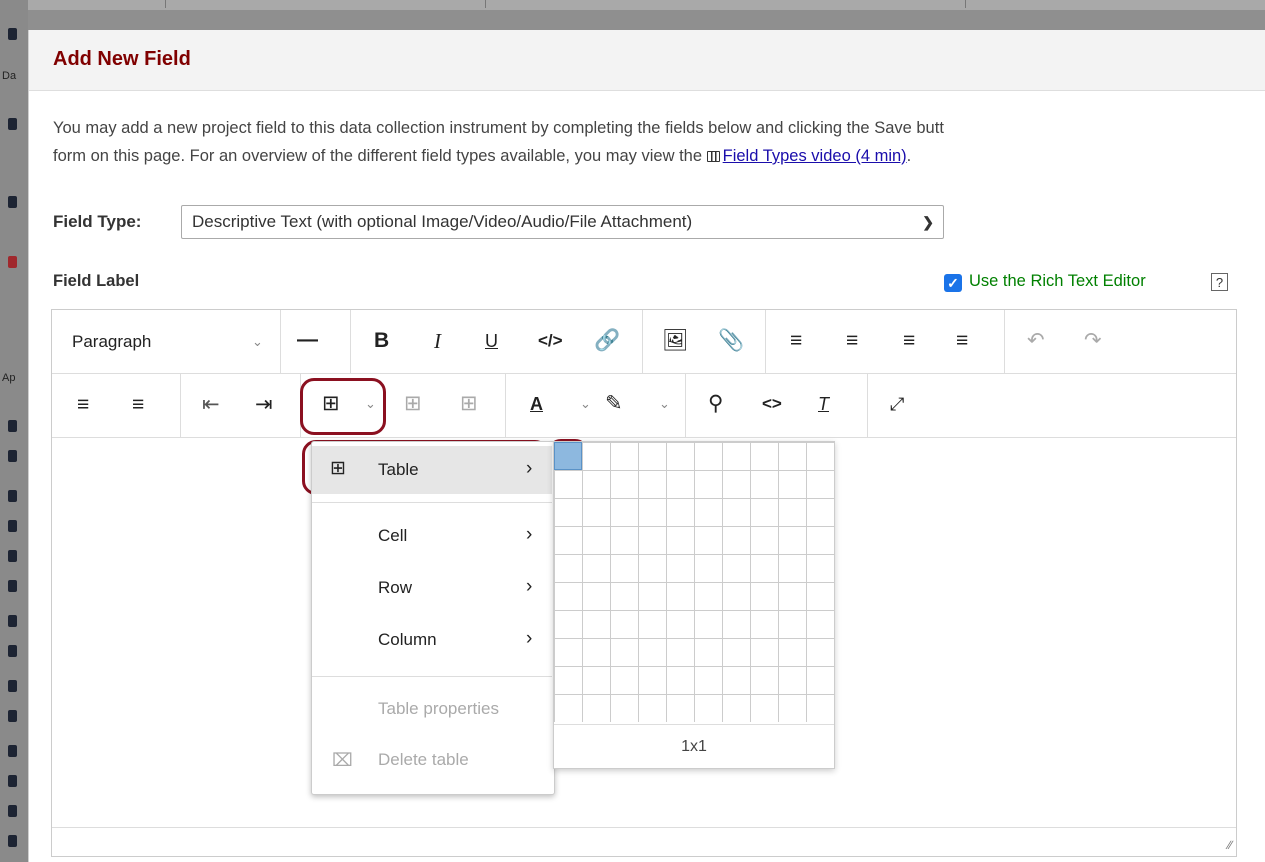 The width and height of the screenshot is (1265, 862). I want to click on menu-item-label: Row, so click(395, 587).